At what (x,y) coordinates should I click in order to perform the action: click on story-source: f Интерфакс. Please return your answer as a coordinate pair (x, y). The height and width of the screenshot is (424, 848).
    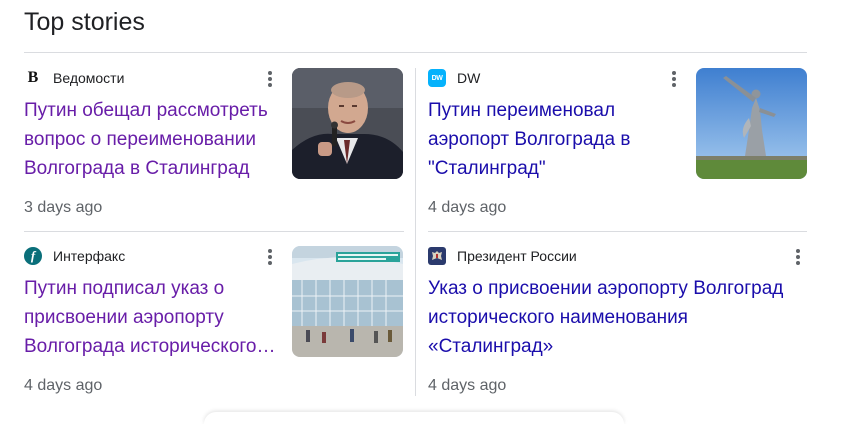
    Looking at the image, I should click on (74, 256).